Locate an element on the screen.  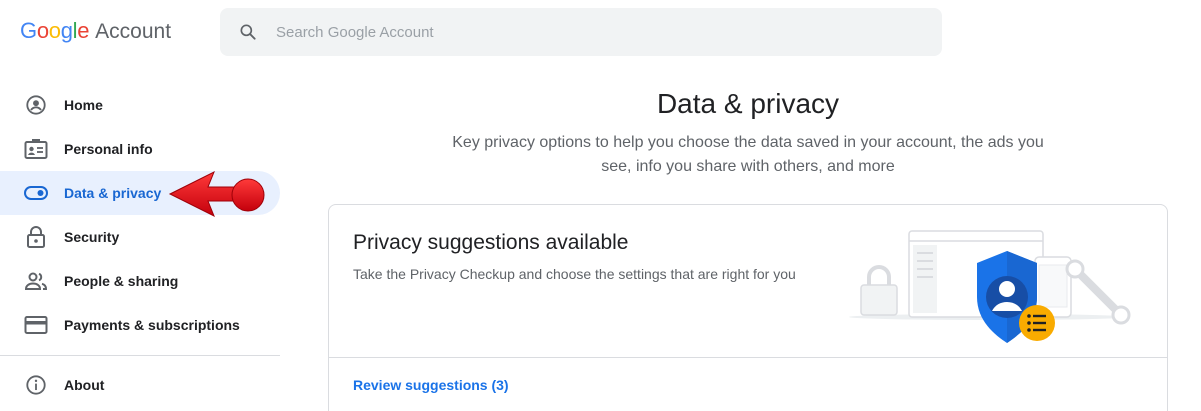
nav-about-section: About is located at coordinates (140, 385).